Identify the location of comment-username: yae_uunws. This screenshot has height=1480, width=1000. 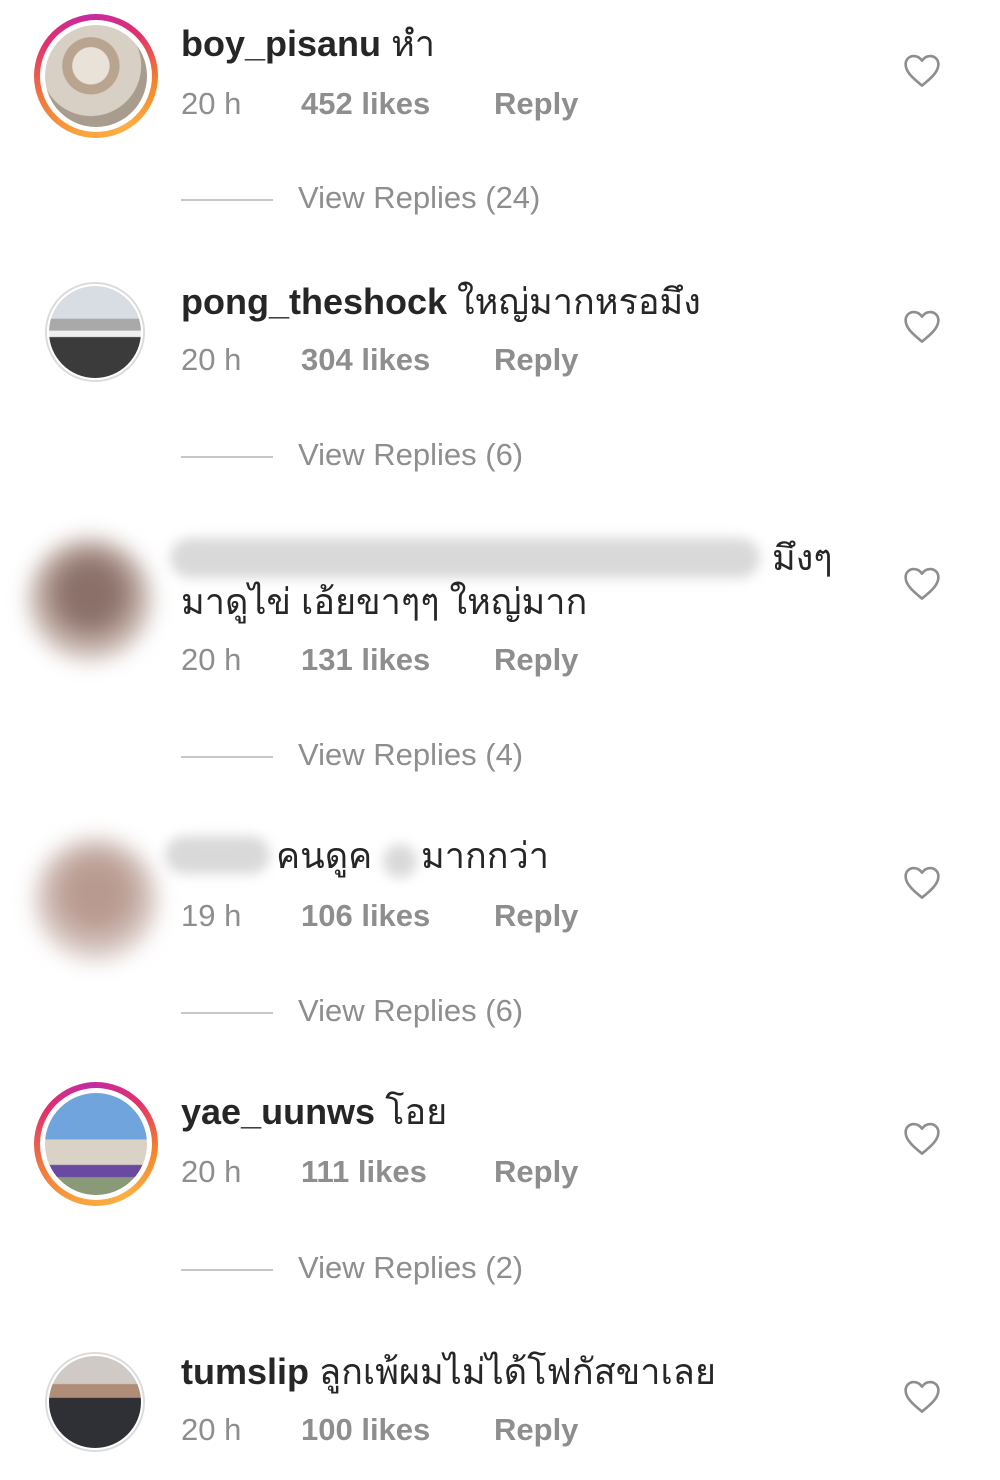
(278, 1111).